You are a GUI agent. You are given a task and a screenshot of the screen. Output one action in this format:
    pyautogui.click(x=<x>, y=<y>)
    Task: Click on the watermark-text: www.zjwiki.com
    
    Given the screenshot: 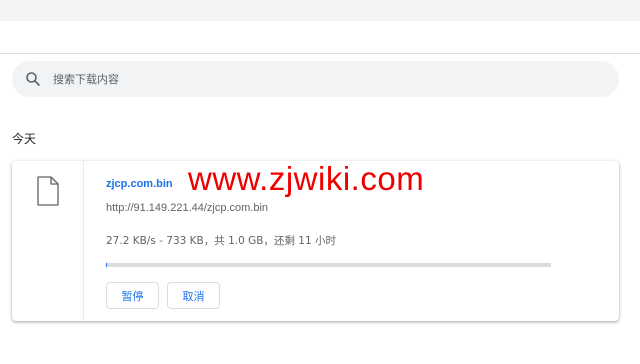 What is the action you would take?
    pyautogui.click(x=306, y=178)
    